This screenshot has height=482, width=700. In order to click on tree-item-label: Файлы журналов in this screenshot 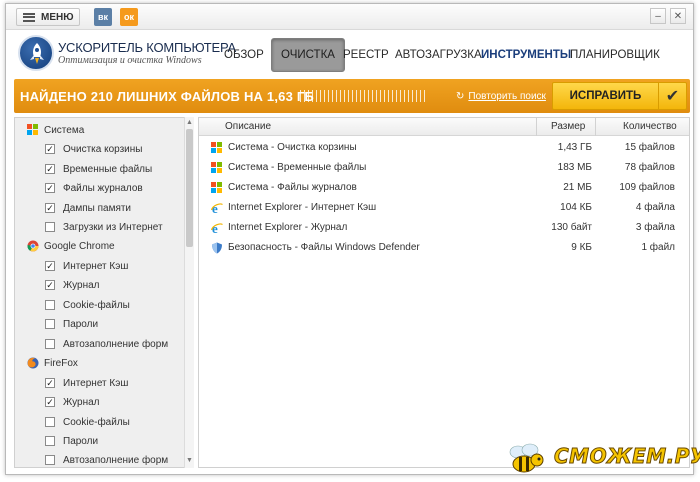, I will do `click(103, 188)`.